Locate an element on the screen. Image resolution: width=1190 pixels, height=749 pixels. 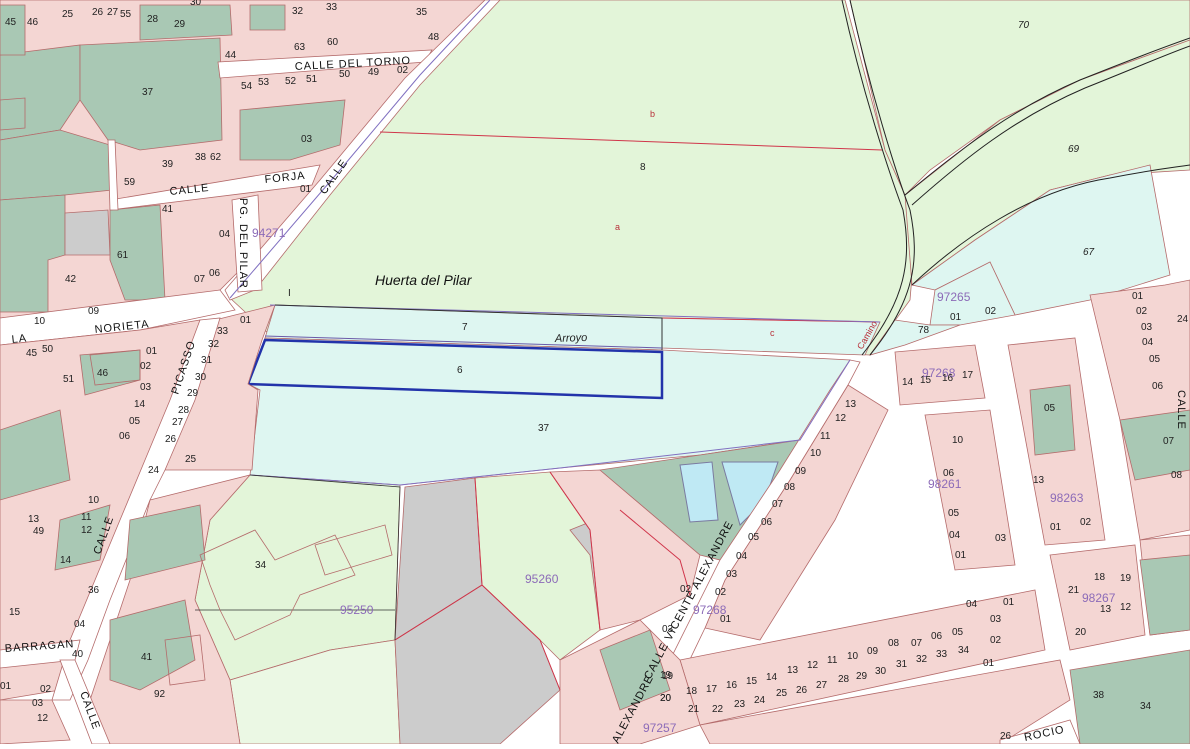
parcel-number-leftmid: 01 is located at coordinates (6, 686).